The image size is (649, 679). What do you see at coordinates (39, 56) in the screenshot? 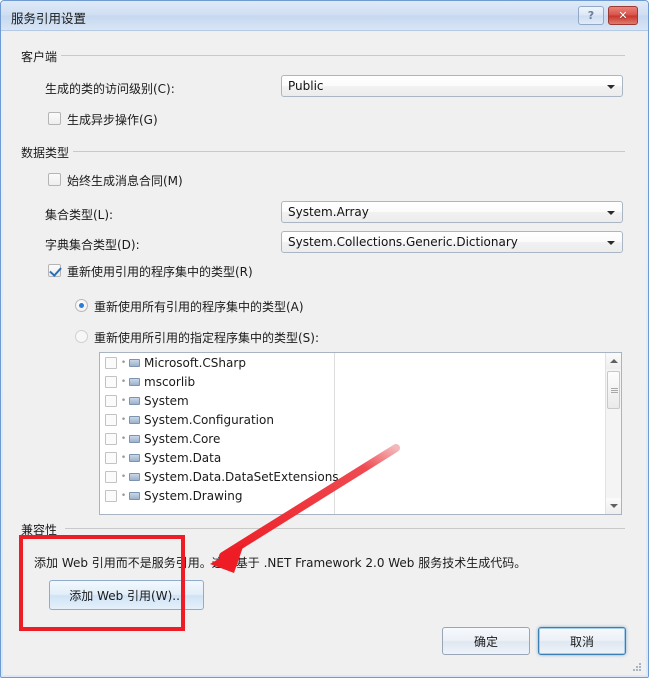
I see `group-label-client: 客户端` at bounding box center [39, 56].